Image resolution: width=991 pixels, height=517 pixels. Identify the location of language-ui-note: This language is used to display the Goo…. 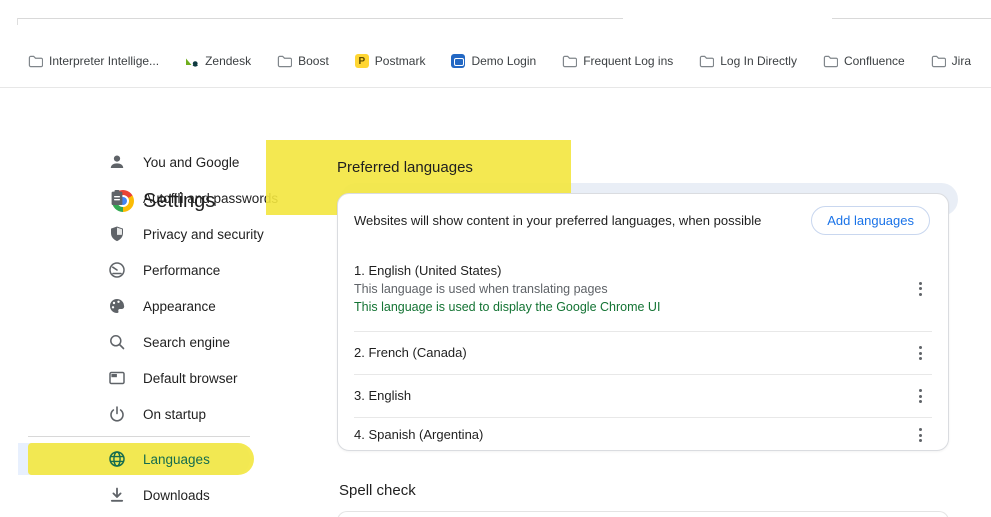
(507, 306).